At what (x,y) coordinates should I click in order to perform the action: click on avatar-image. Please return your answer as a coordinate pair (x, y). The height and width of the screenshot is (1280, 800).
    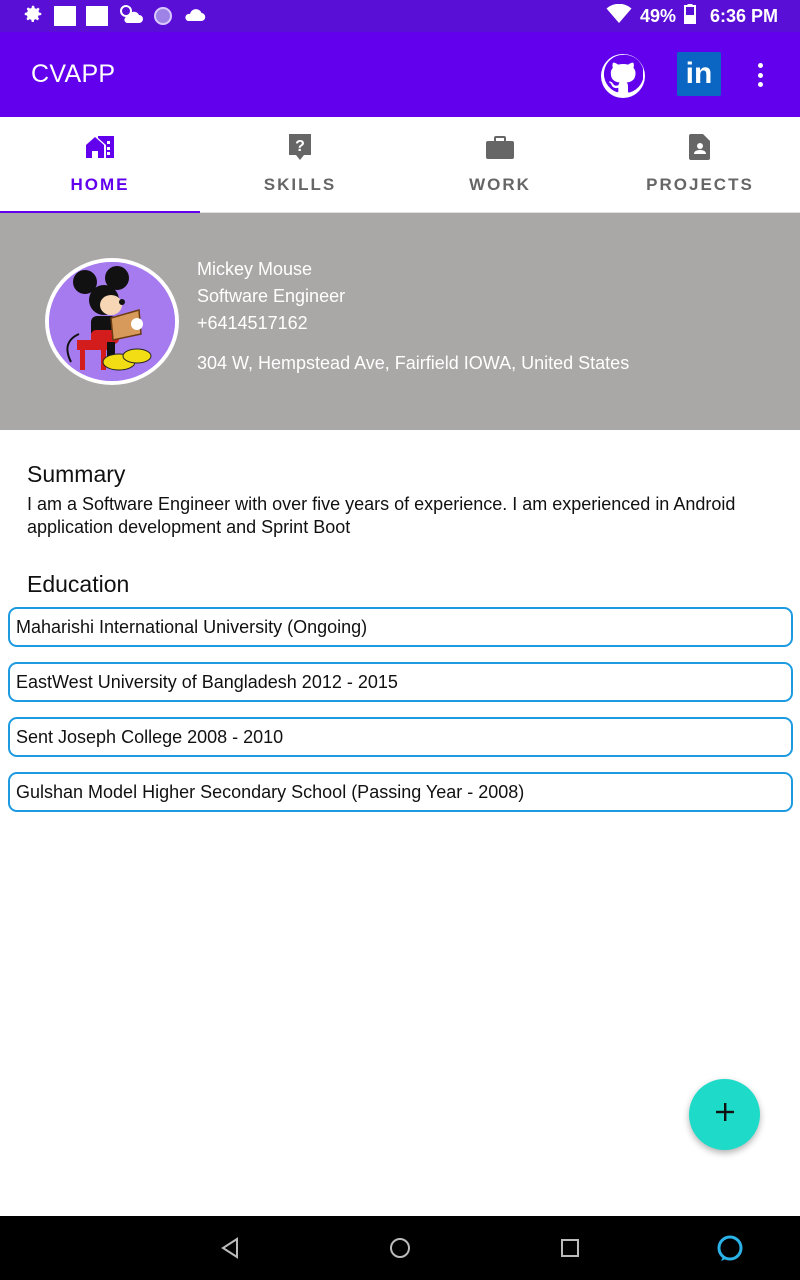
    Looking at the image, I should click on (112, 321).